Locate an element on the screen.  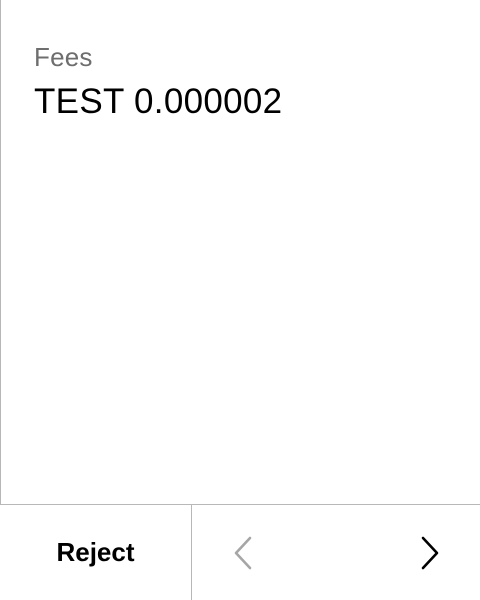
fees-label: Fees is located at coordinates (63, 57).